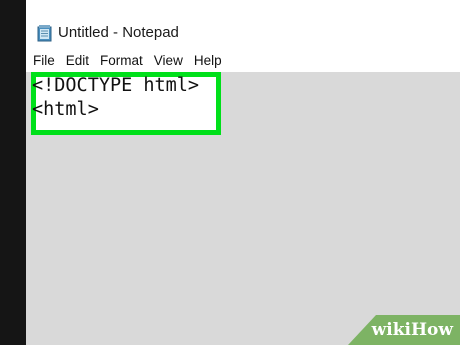 This screenshot has width=460, height=345. What do you see at coordinates (168, 60) in the screenshot?
I see `menu-view: View` at bounding box center [168, 60].